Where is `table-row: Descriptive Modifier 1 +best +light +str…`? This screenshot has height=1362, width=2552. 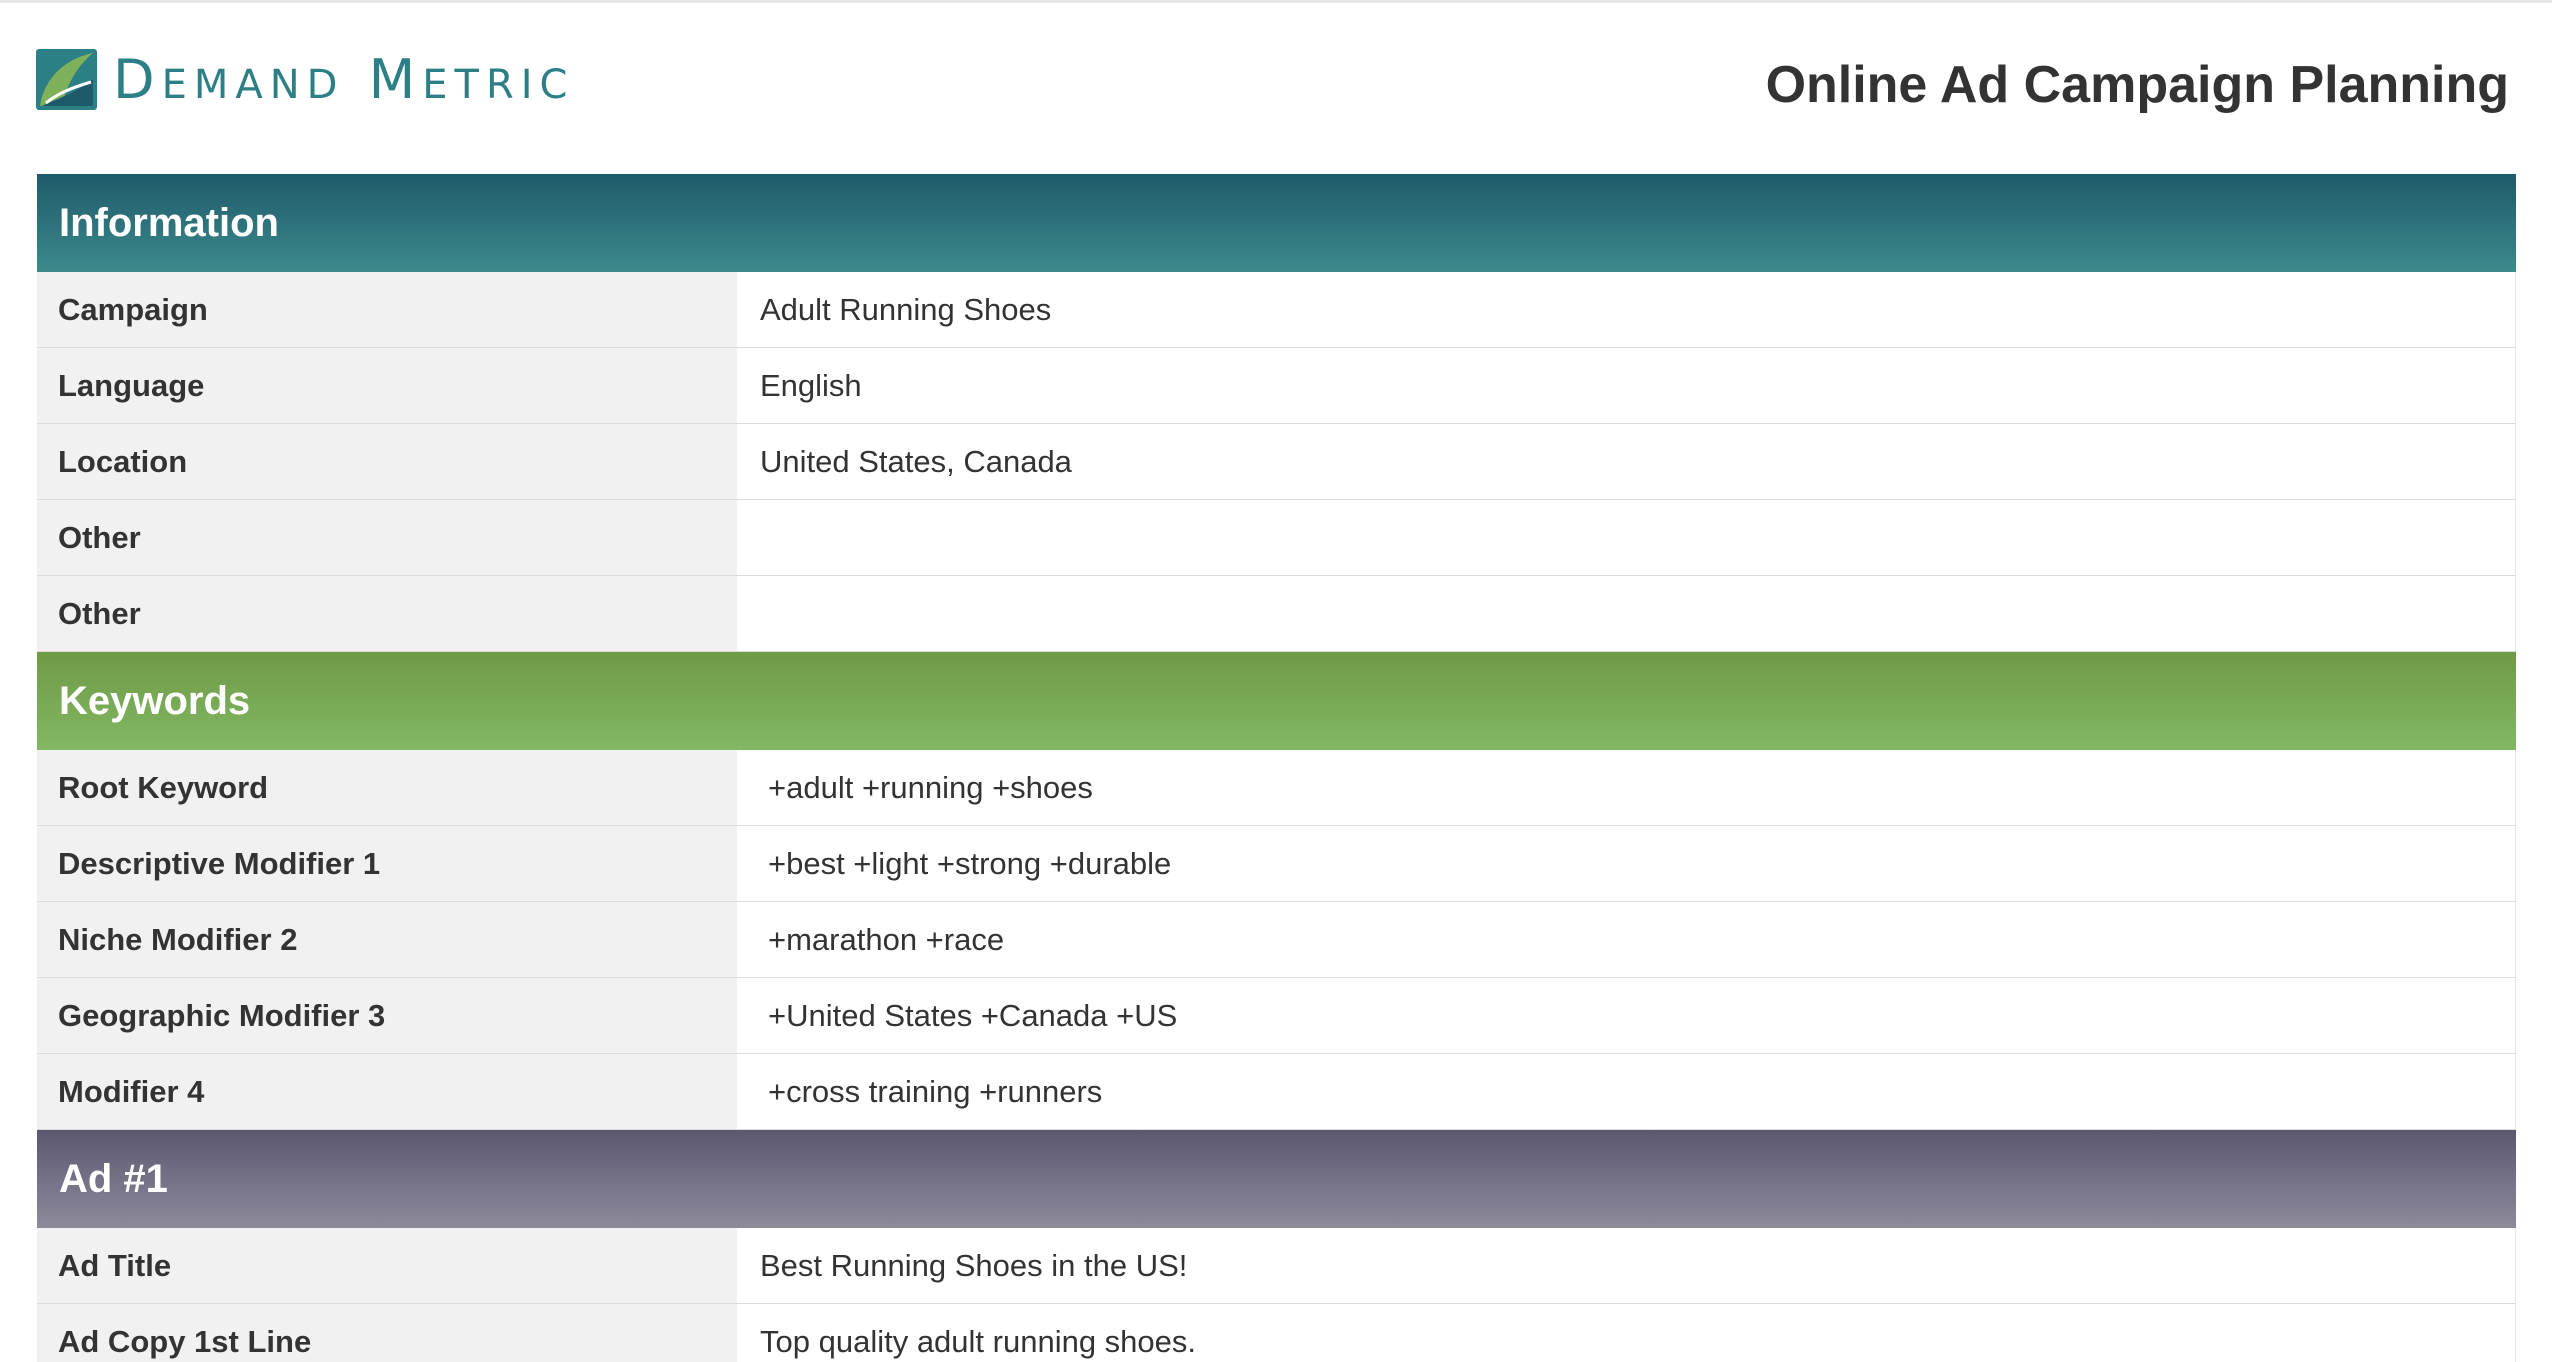 table-row: Descriptive Modifier 1 +best +light +str… is located at coordinates (1276, 864).